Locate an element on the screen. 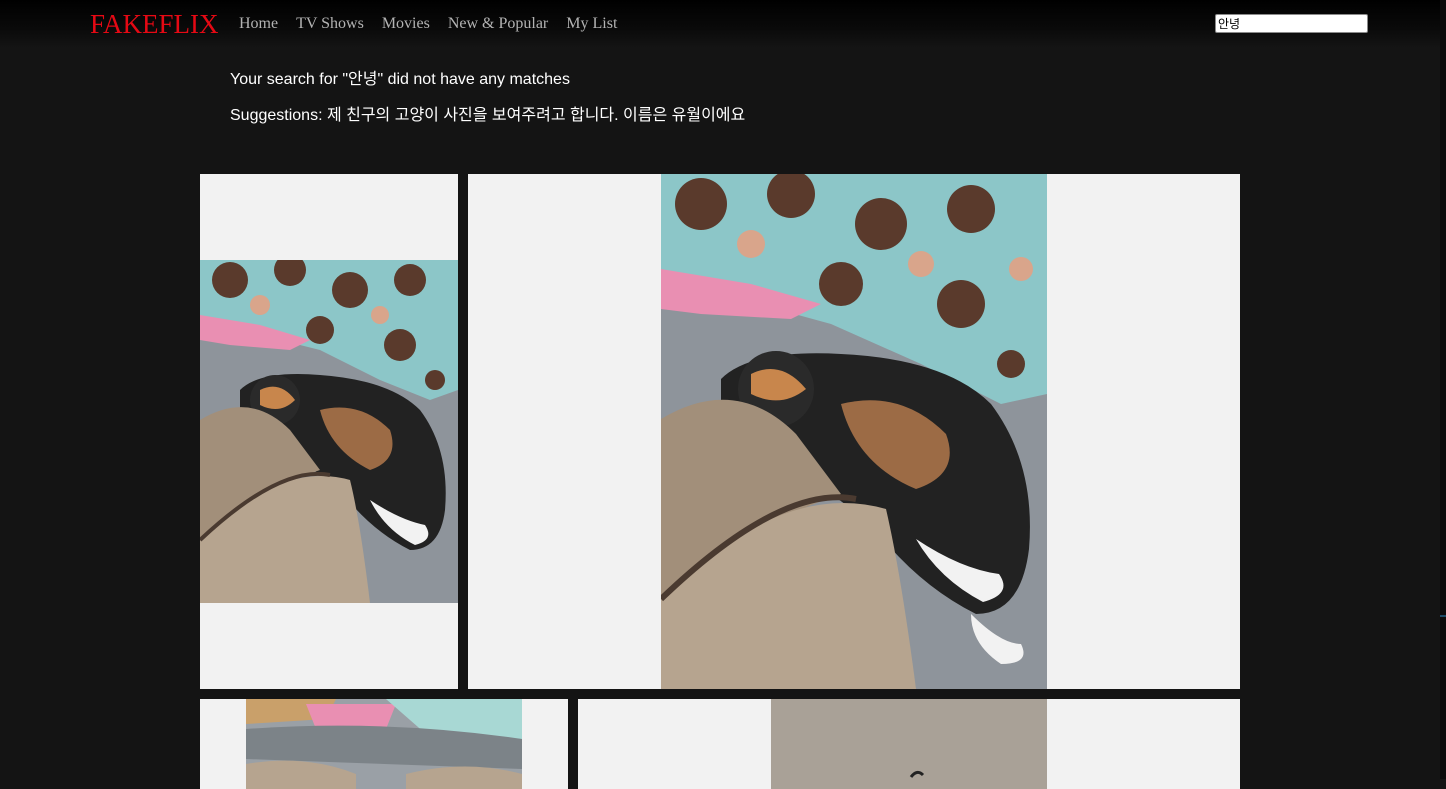 The image size is (1446, 789). scrollbar-edge is located at coordinates (1443, 389).